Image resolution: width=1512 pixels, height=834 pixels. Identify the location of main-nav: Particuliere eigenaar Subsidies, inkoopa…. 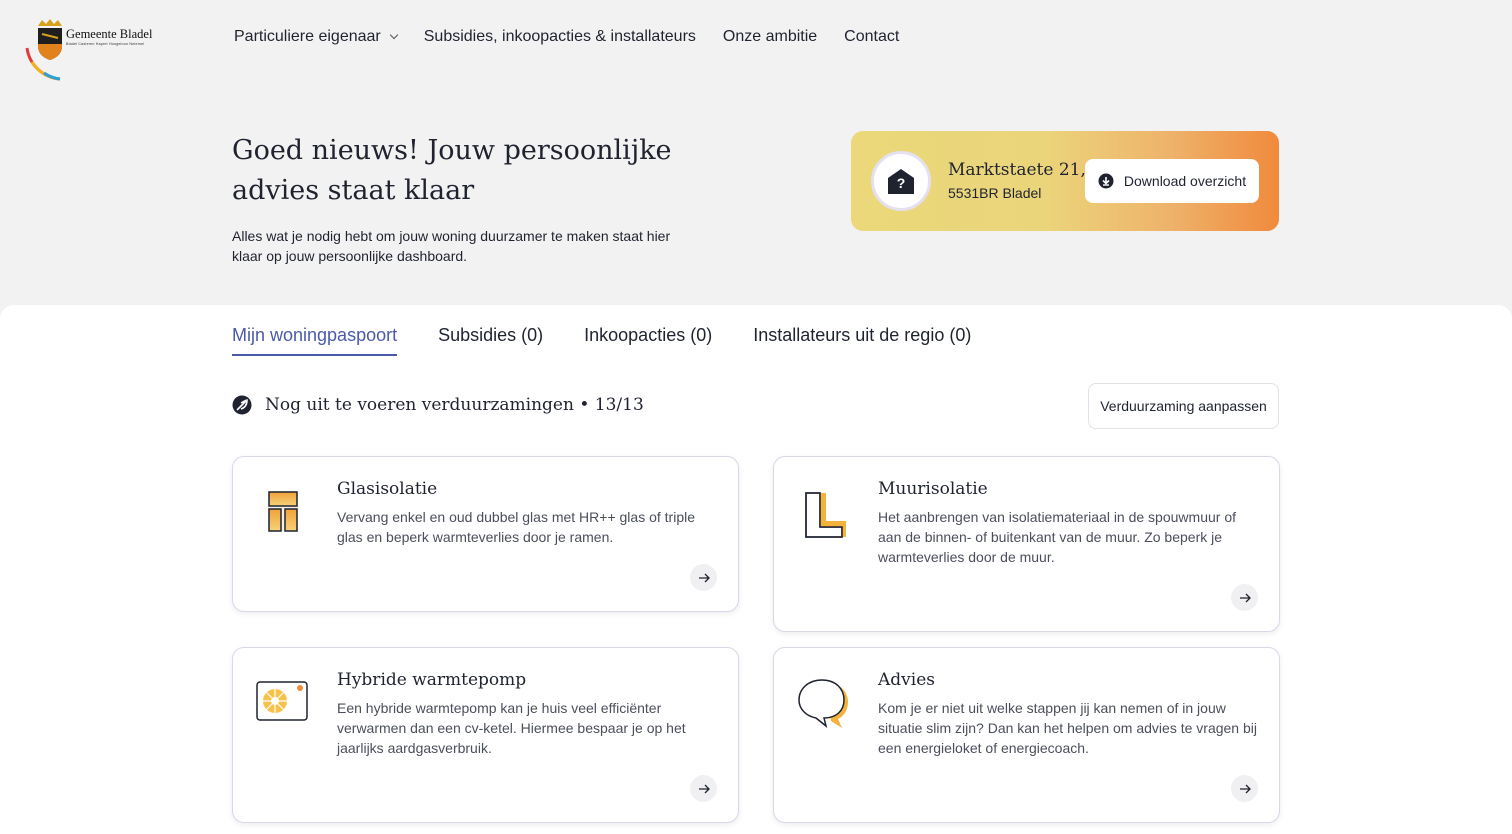
(580, 37).